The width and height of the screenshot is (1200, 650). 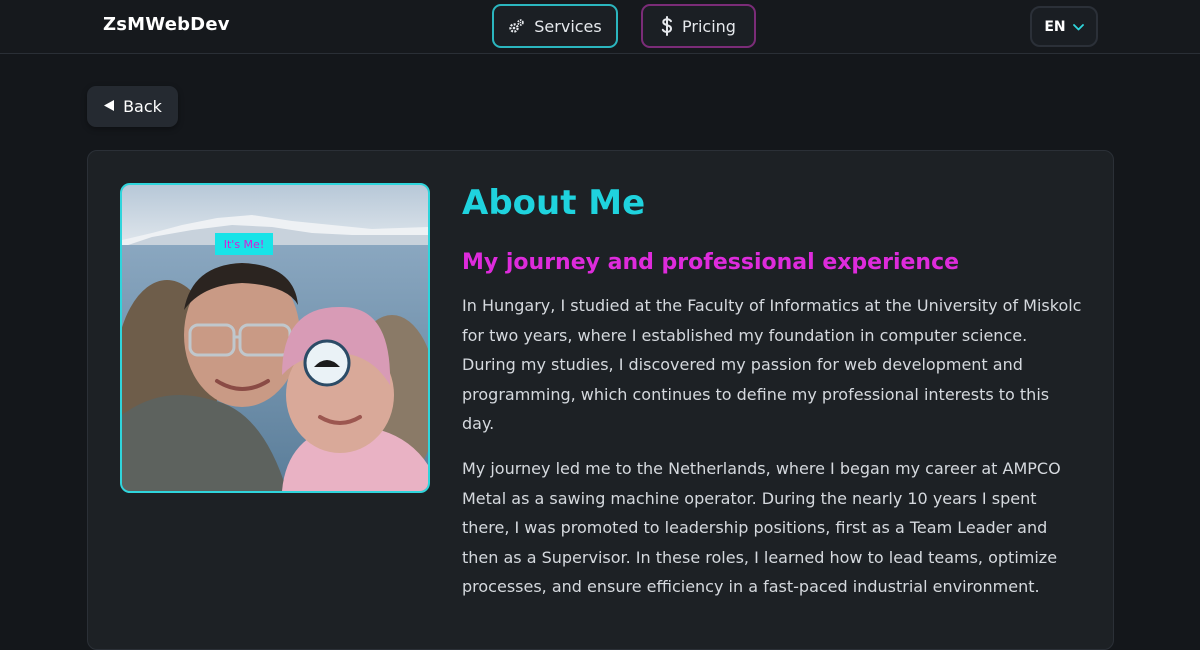 I want to click on top-navbar: ZsMWebDev Services Pricing EN, so click(x=600, y=27).